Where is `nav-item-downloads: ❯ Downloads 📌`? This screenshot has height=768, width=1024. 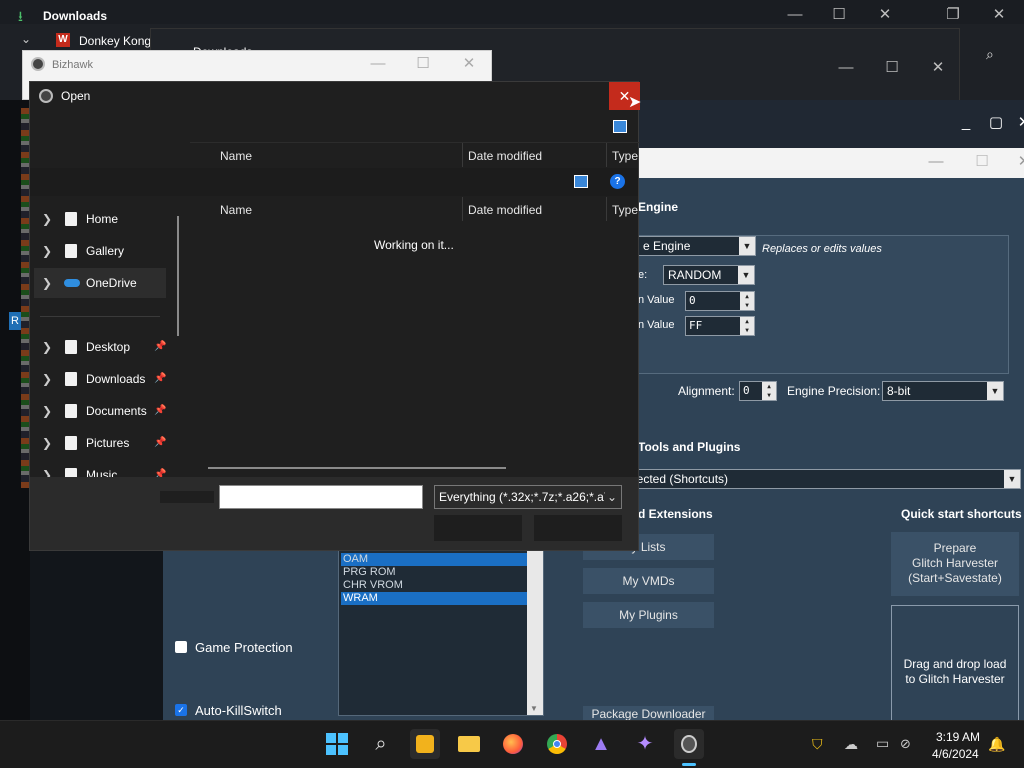 nav-item-downloads: ❯ Downloads 📌 is located at coordinates (100, 379).